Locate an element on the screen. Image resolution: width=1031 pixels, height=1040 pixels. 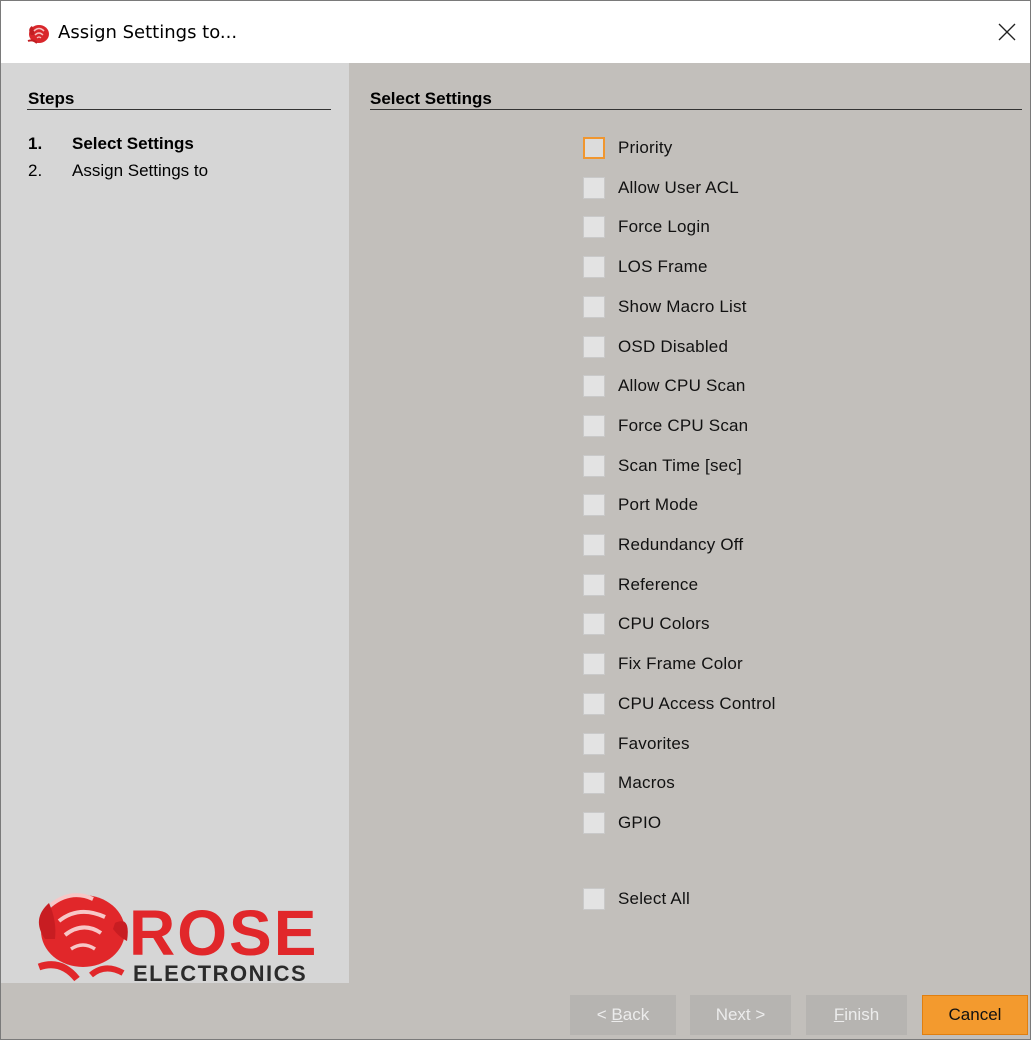
setting-checkbox-force-cpu-scan: Force CPU Scan is located at coordinates (665, 426).